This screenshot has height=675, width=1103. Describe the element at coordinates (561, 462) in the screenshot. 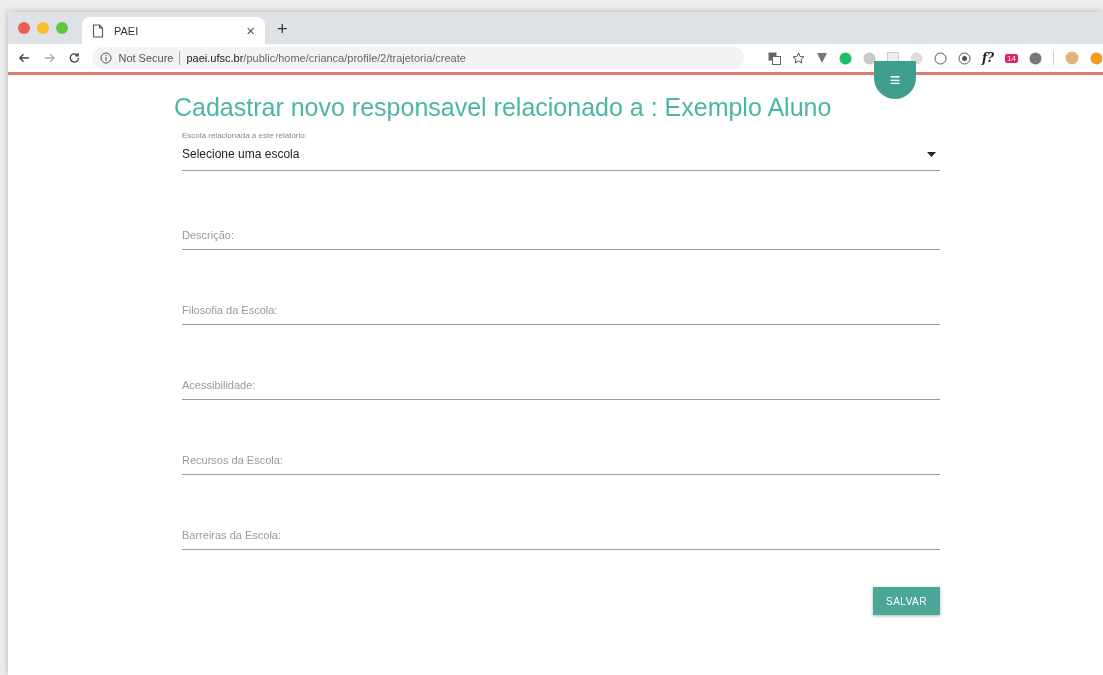

I see `input-field: Recursos da Escola:` at that location.